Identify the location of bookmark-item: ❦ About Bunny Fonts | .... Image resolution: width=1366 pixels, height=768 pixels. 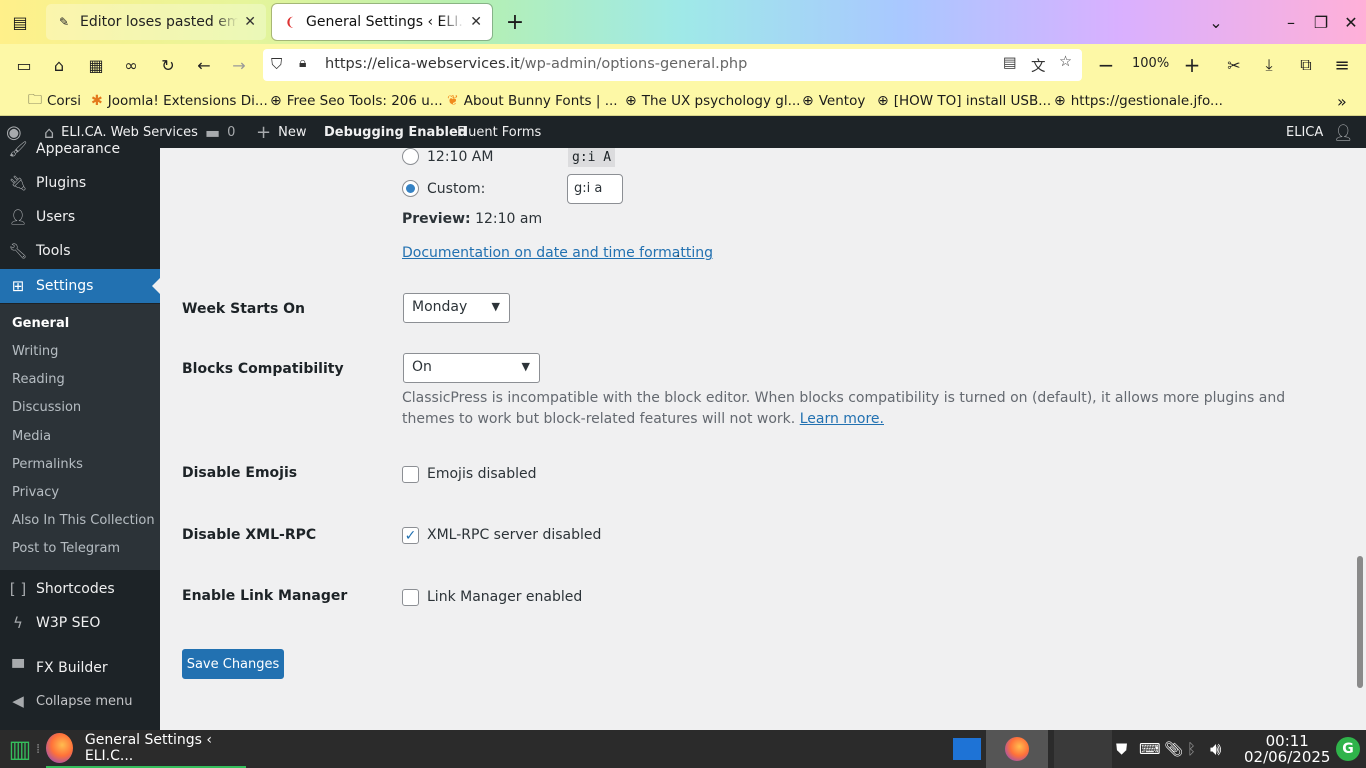
(532, 101).